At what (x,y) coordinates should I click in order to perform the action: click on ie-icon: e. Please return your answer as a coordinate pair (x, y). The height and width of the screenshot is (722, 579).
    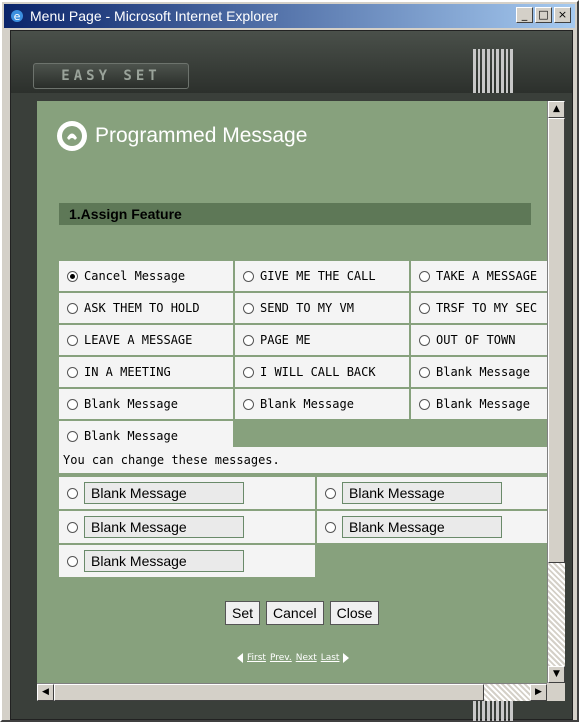
    Looking at the image, I should click on (17, 16).